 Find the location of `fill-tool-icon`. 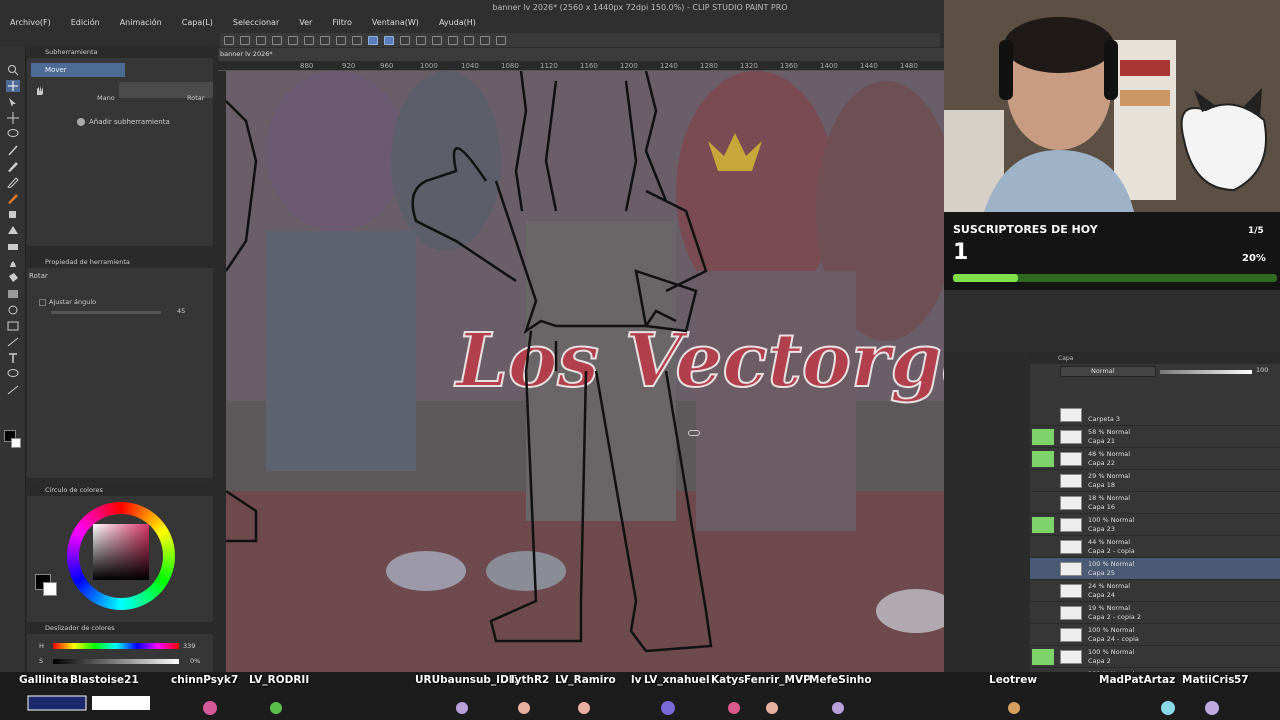

fill-tool-icon is located at coordinates (13, 278).